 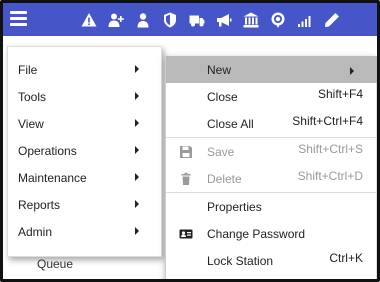 I want to click on menu-item-operations: Operations, so click(x=85, y=150).